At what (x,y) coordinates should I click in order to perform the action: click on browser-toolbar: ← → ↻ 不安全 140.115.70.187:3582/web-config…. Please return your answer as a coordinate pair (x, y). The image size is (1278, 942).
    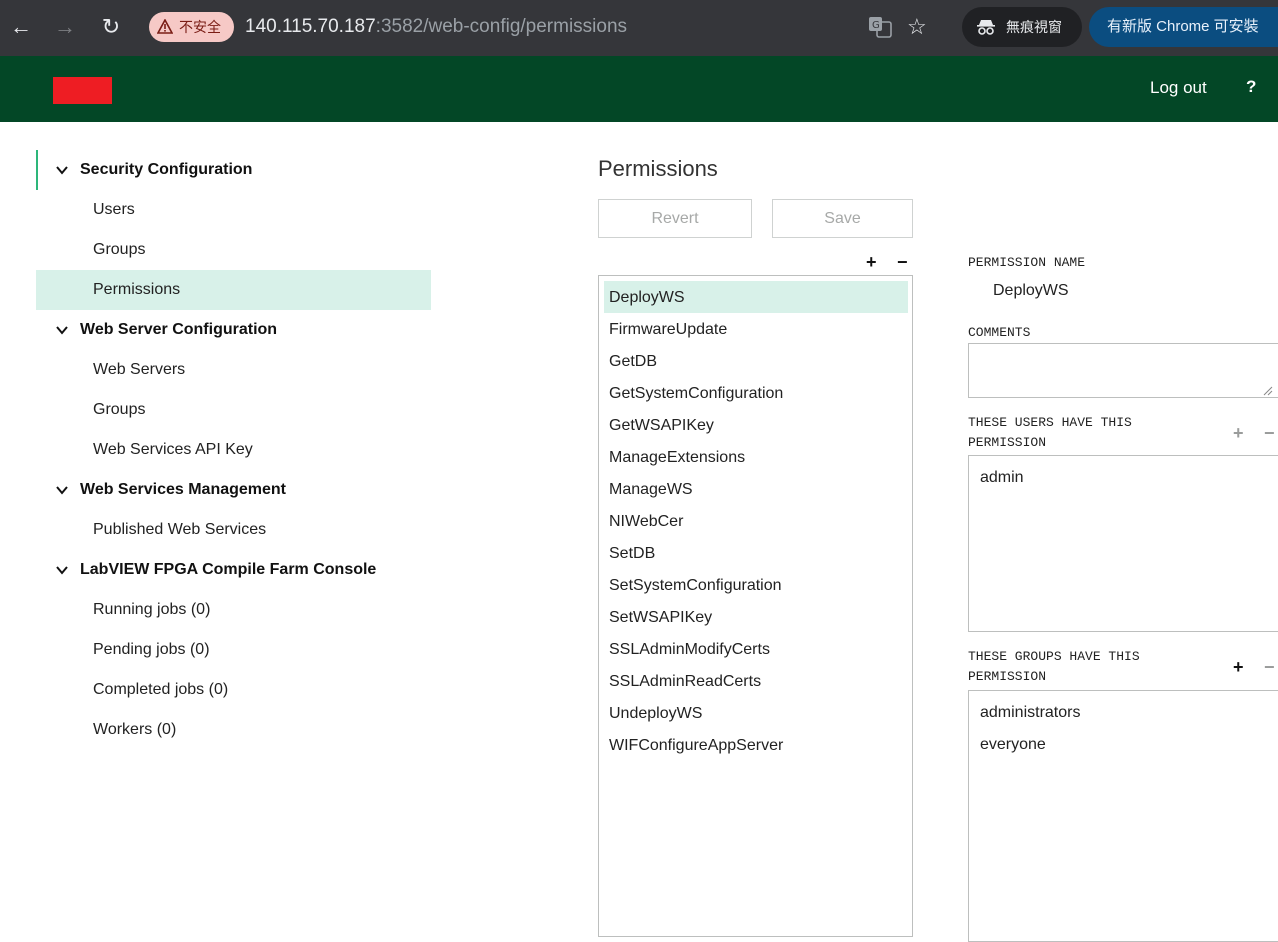
    Looking at the image, I should click on (639, 28).